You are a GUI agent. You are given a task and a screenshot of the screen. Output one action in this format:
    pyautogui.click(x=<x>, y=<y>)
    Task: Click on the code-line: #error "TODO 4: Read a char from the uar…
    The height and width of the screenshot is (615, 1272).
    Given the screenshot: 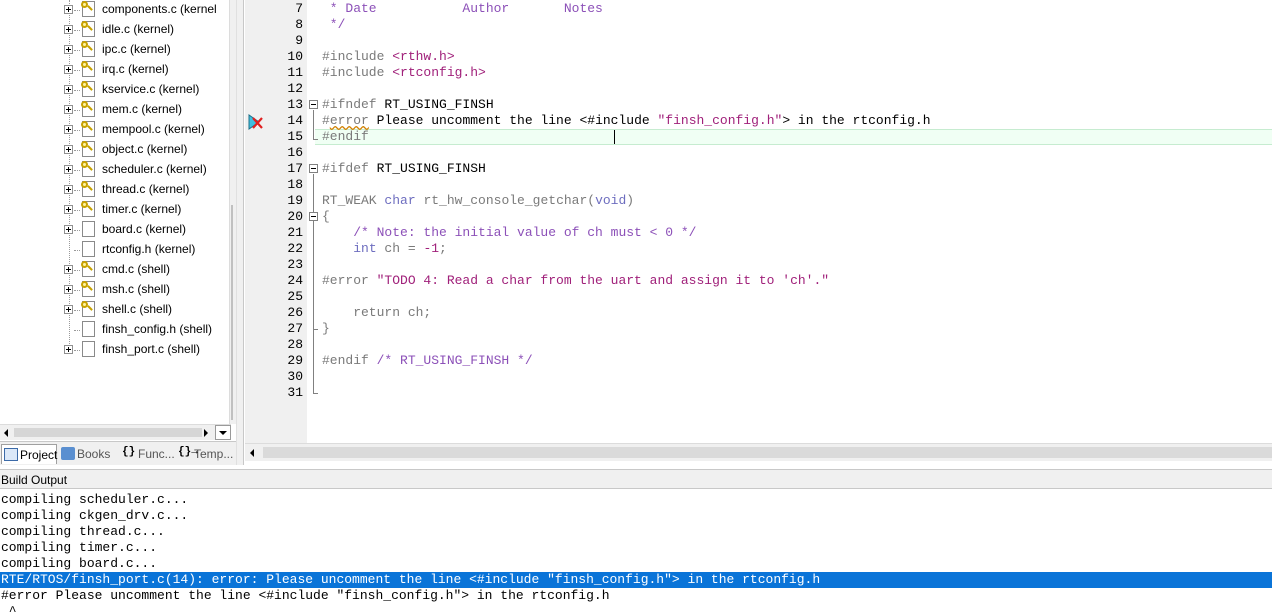 What is the action you would take?
    pyautogui.click(x=575, y=281)
    